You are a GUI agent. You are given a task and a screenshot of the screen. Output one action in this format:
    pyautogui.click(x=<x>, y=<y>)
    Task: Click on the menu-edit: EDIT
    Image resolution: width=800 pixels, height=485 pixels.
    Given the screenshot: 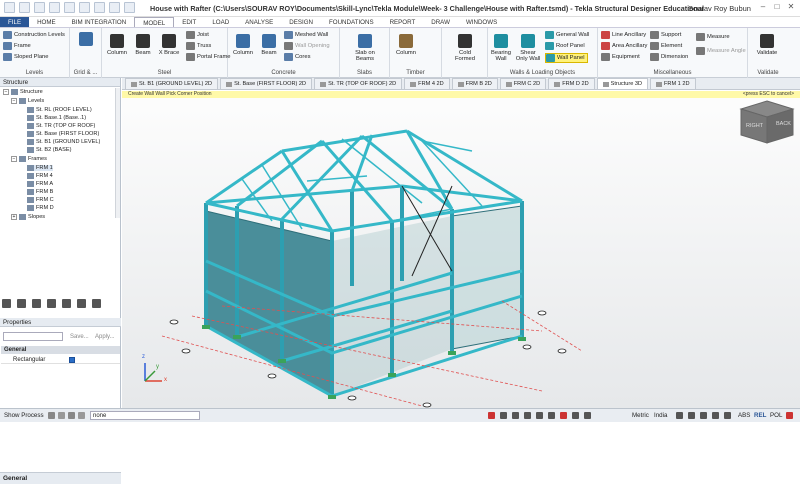 What is the action you would take?
    pyautogui.click(x=189, y=22)
    